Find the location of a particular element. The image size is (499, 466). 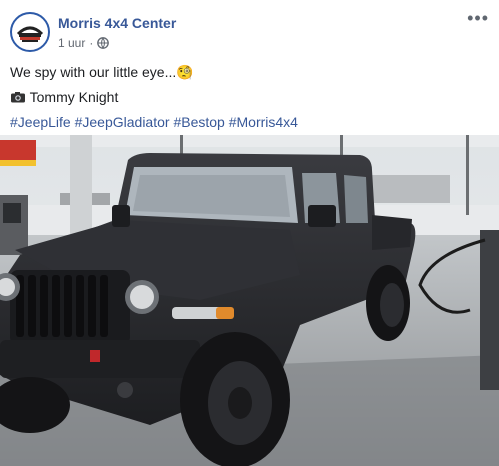

hashtag-morris4x4: #Morris4x4 is located at coordinates (263, 122).